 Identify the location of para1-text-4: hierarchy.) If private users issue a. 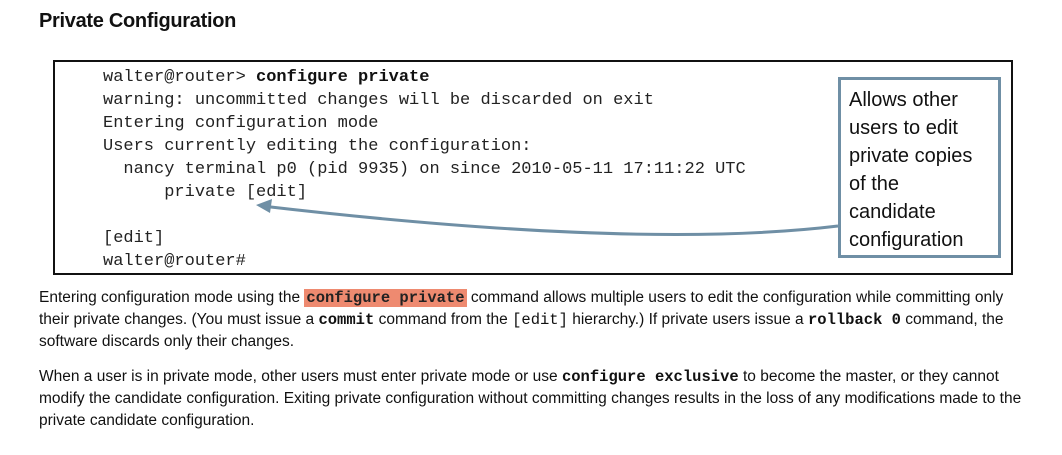
(687, 319).